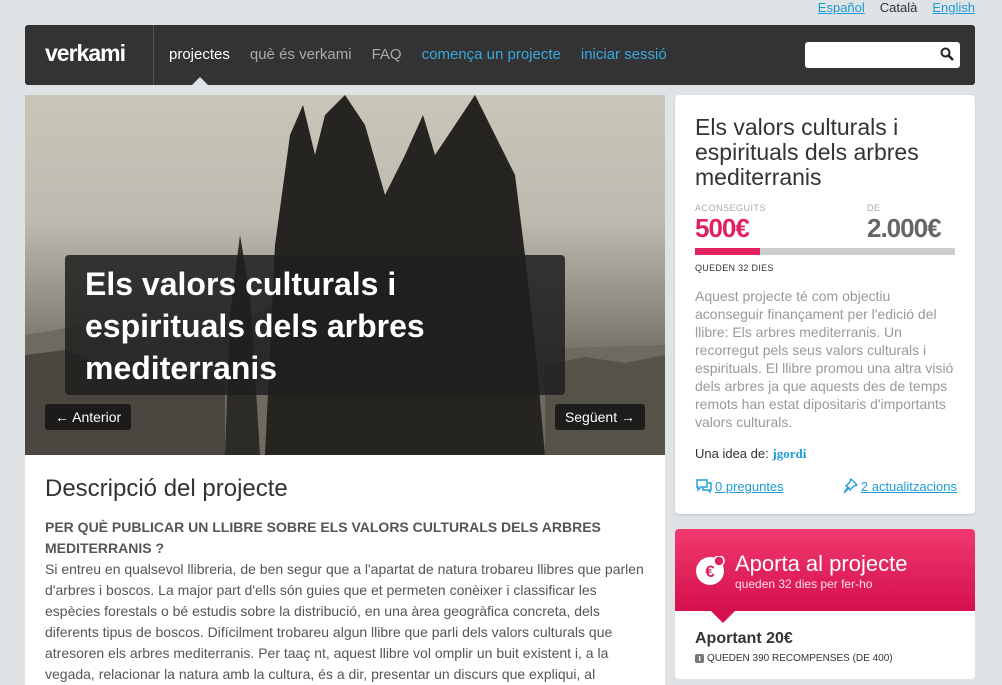 The image size is (1002, 685). Describe the element at coordinates (153, 55) in the screenshot. I see `nav-divider` at that location.